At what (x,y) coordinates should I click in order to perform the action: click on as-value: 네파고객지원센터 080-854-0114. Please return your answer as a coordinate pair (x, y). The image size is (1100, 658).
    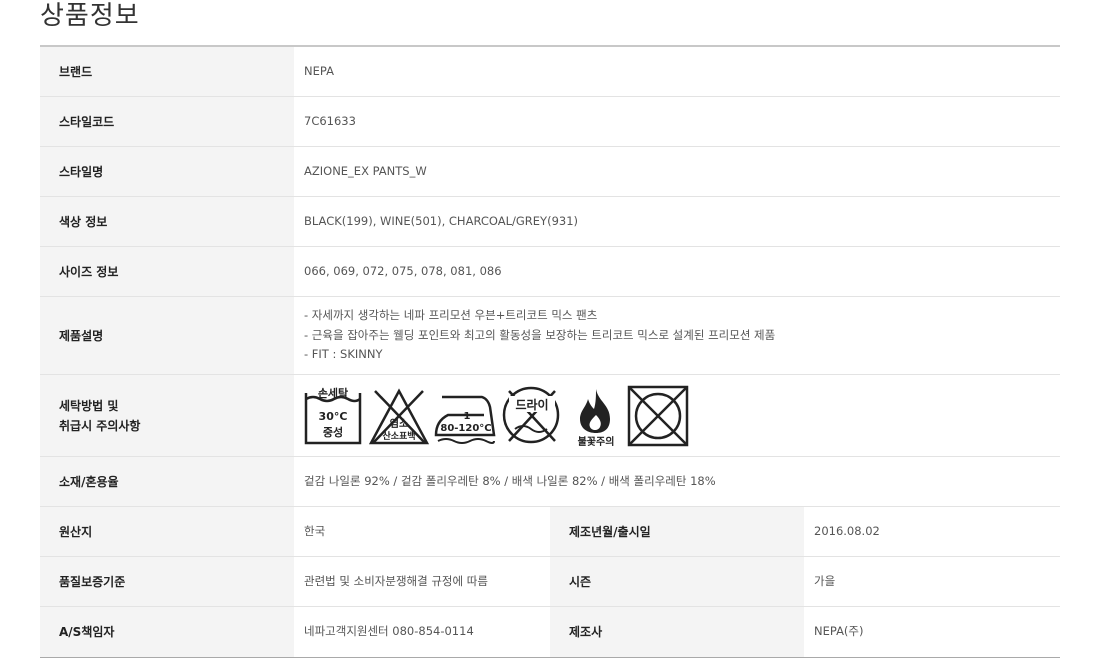
    Looking at the image, I should click on (389, 631).